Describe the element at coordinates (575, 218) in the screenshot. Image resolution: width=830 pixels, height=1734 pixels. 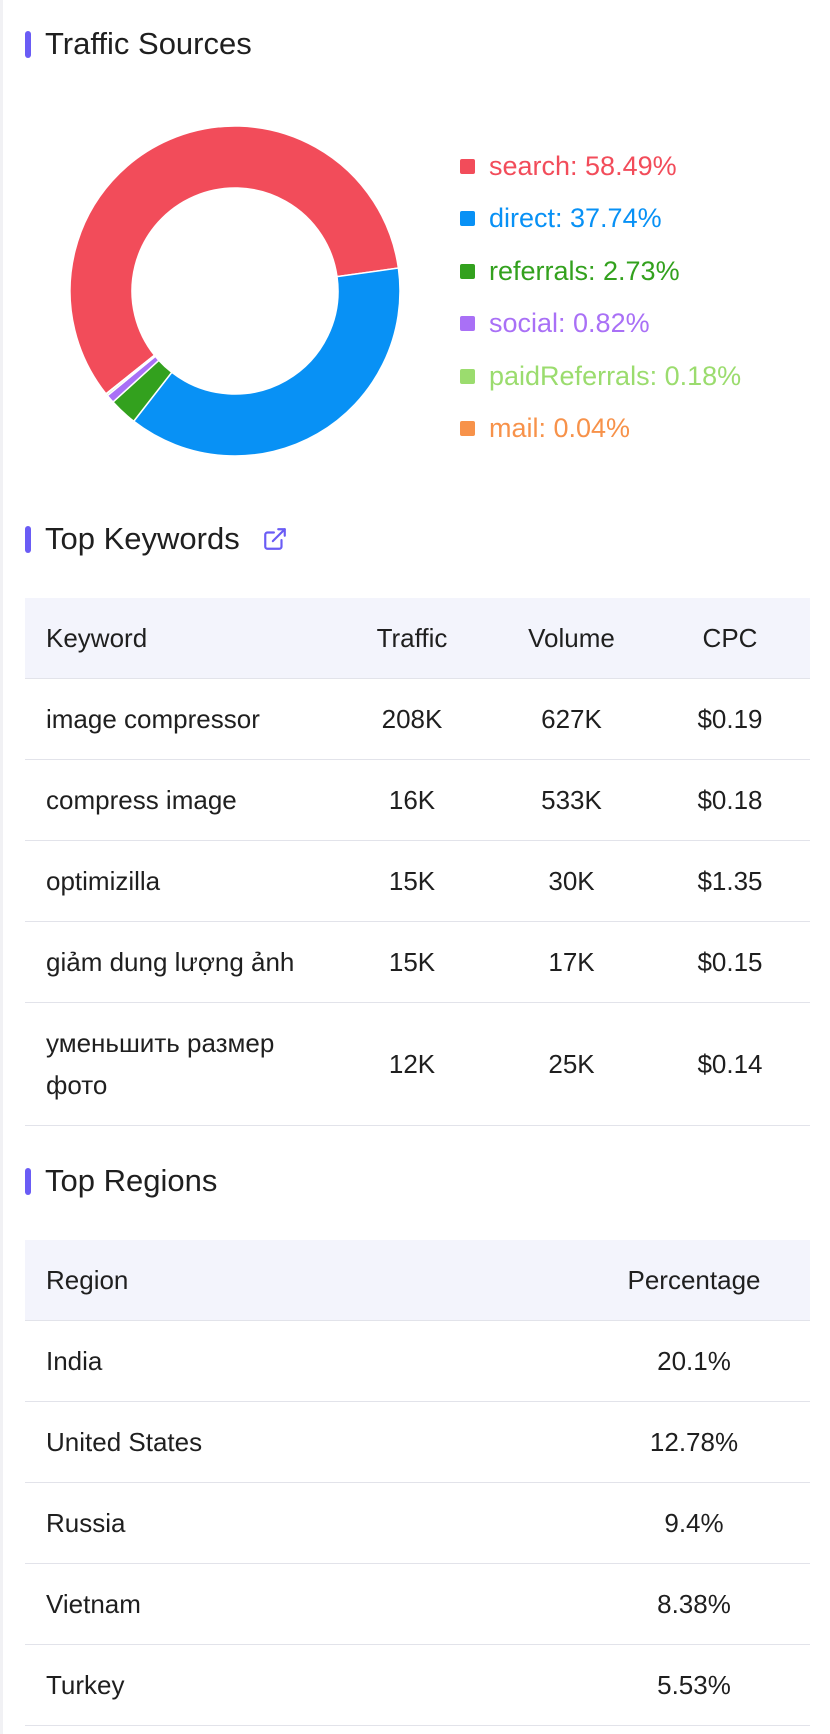
I see `legend-label: direct: 37.74%` at that location.